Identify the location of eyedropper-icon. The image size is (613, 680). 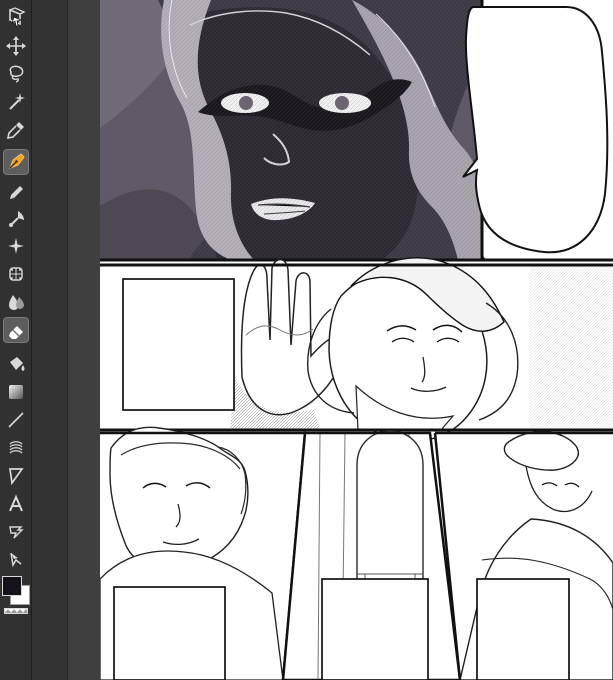
(15, 131).